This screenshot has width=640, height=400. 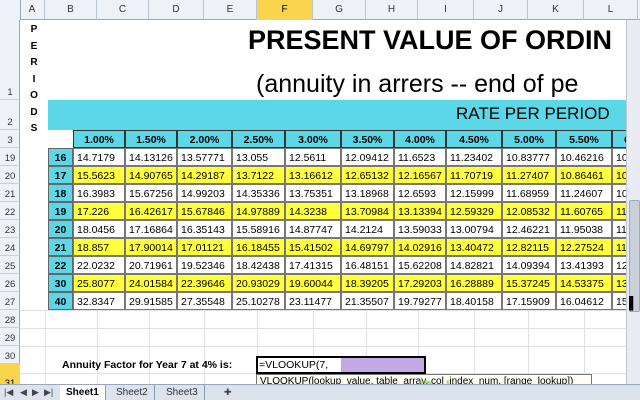 What do you see at coordinates (392, 10) in the screenshot?
I see `column-header-h: H` at bounding box center [392, 10].